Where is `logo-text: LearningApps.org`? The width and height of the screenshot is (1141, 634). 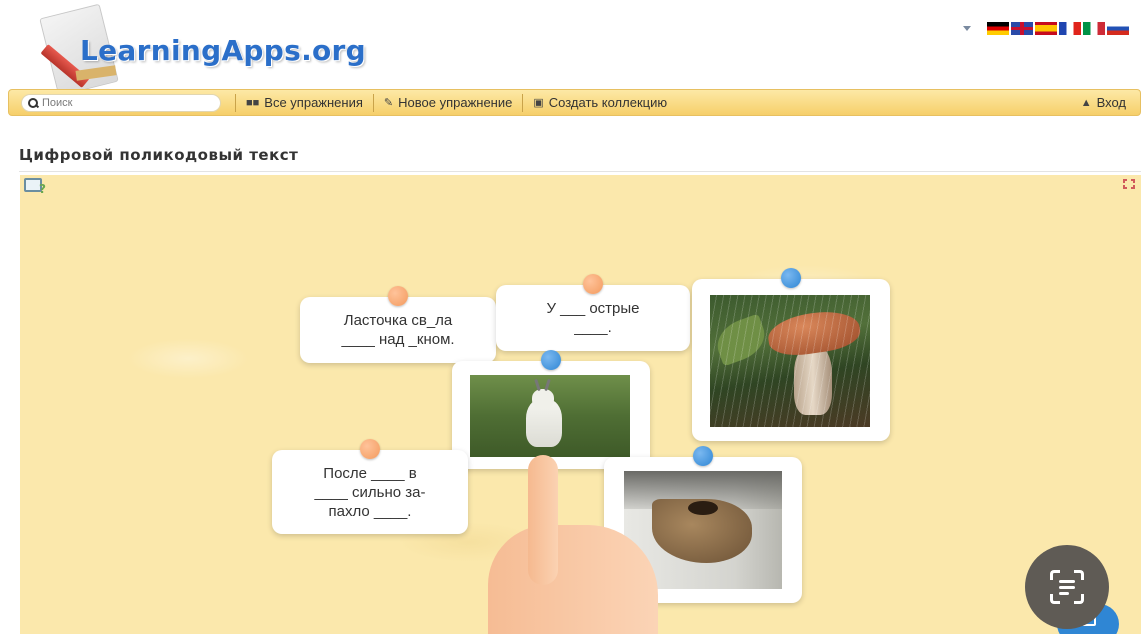
logo-text: LearningApps.org is located at coordinates (223, 50).